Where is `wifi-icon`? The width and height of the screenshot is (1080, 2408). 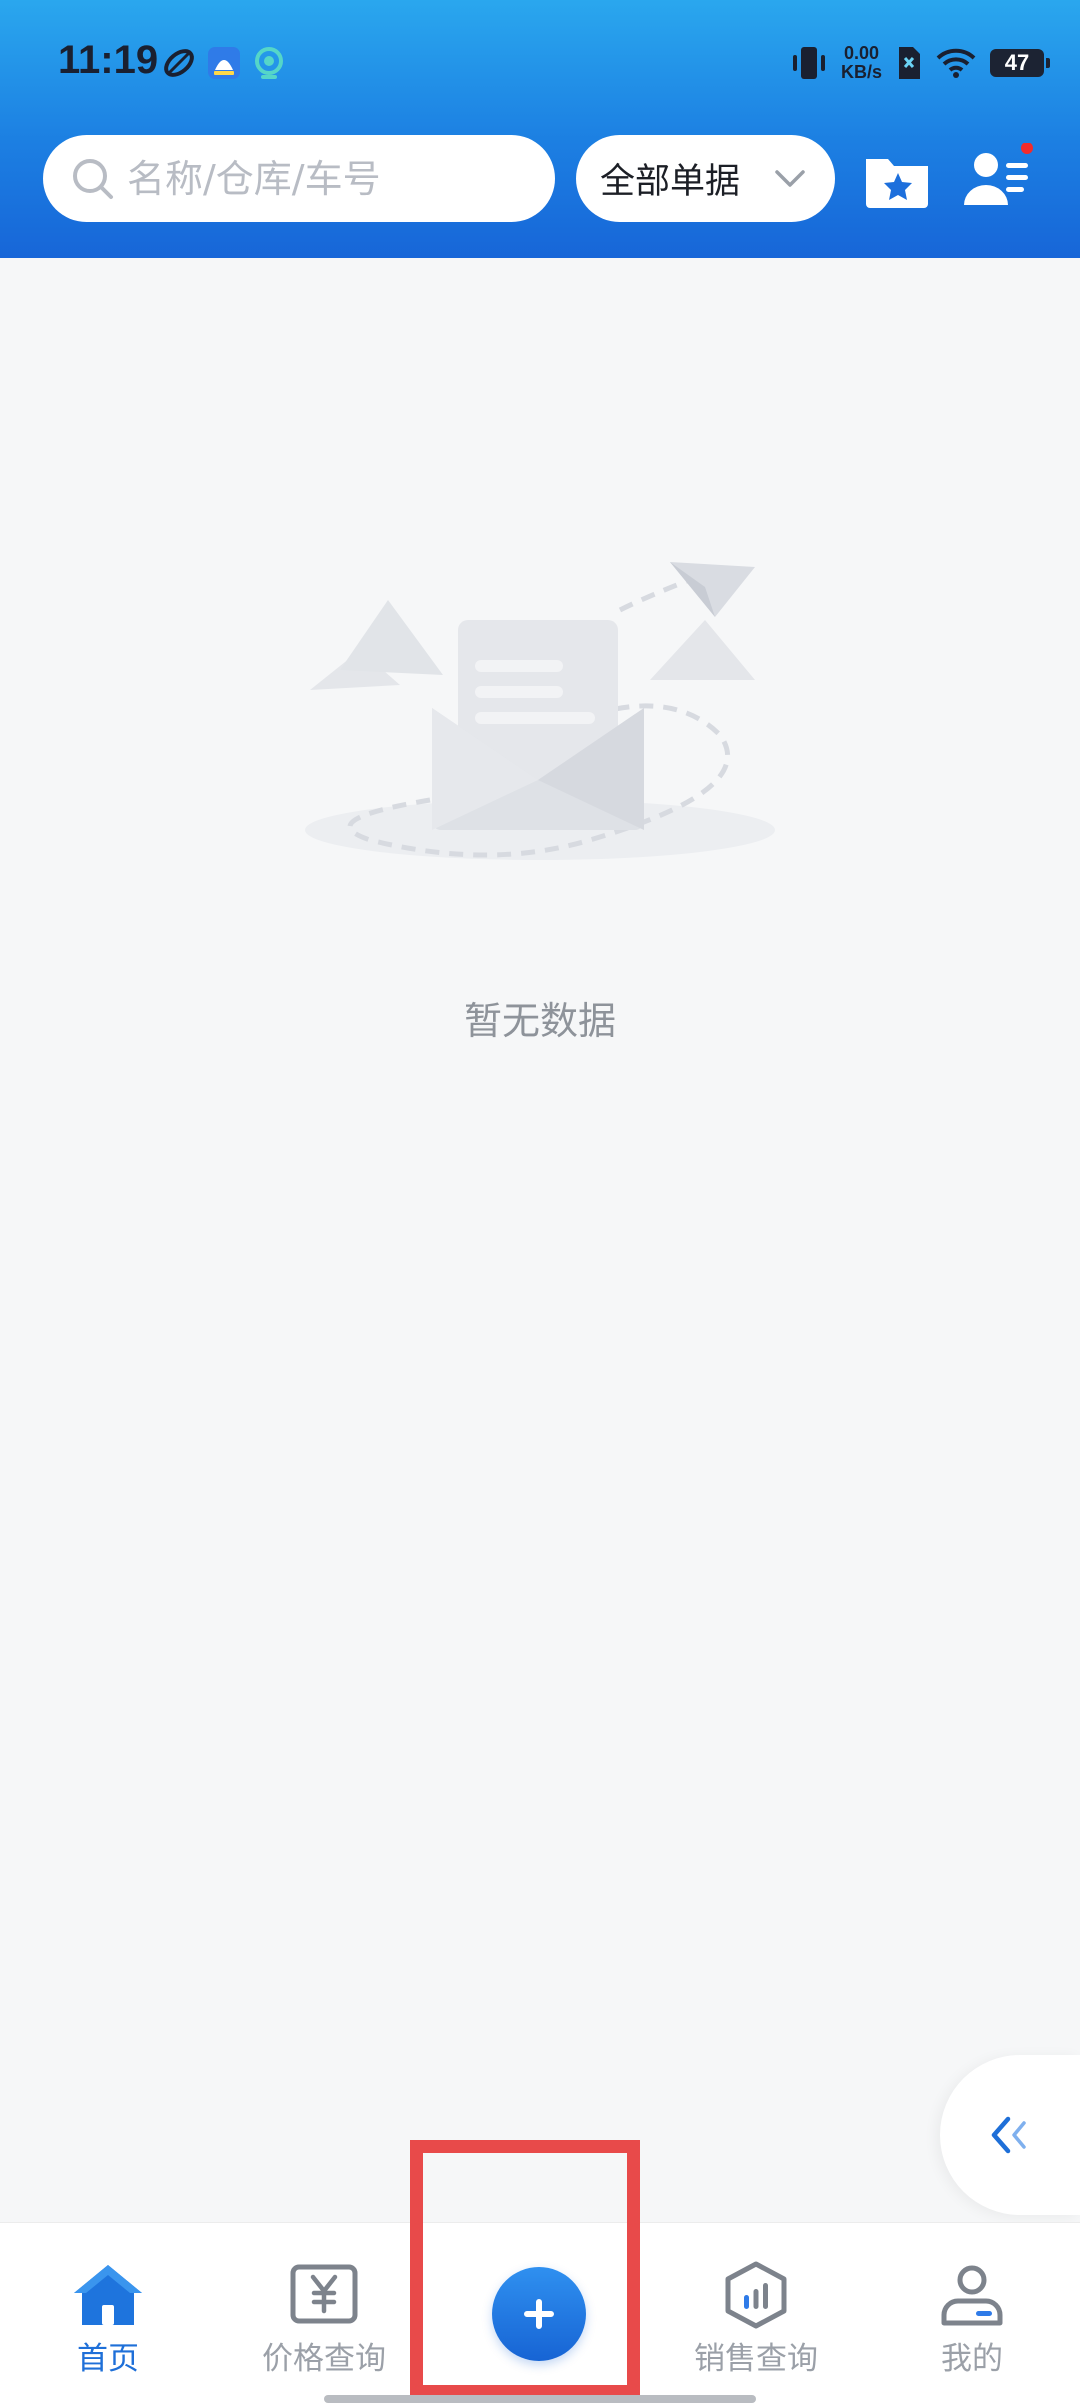 wifi-icon is located at coordinates (956, 63).